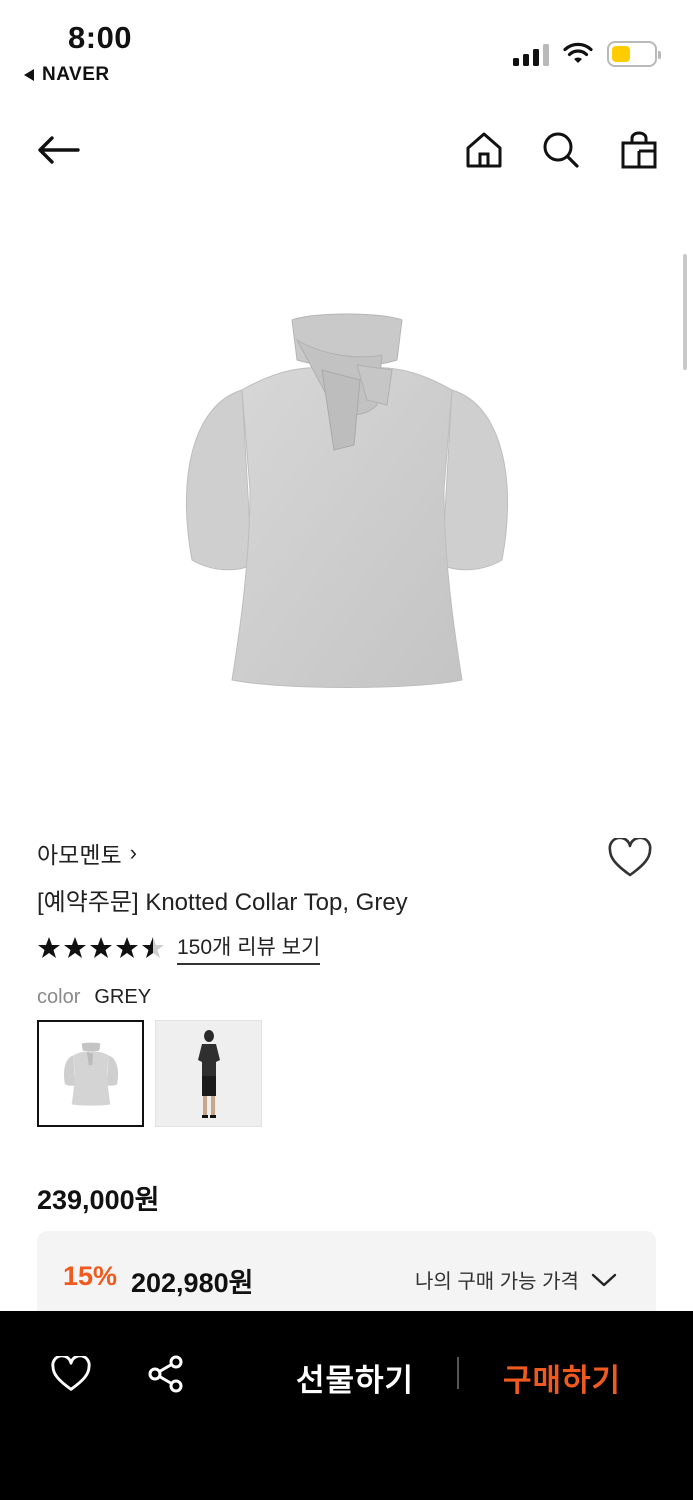 This screenshot has width=693, height=1500. I want to click on buy-button: 구매하기, so click(562, 1377).